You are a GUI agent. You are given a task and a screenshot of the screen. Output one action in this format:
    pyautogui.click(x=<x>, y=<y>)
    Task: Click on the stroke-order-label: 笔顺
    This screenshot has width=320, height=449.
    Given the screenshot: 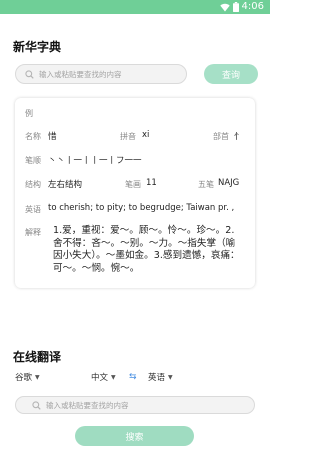 What is the action you would take?
    pyautogui.click(x=33, y=160)
    